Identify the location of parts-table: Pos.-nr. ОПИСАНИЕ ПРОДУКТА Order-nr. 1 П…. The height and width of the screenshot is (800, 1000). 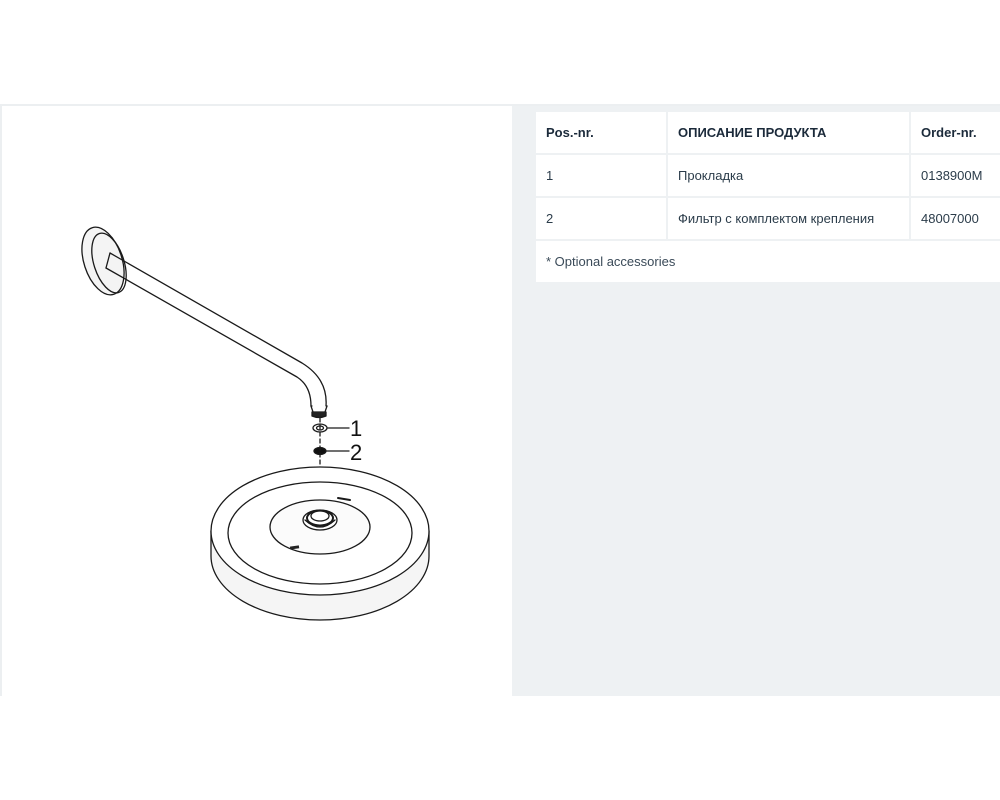
(768, 197).